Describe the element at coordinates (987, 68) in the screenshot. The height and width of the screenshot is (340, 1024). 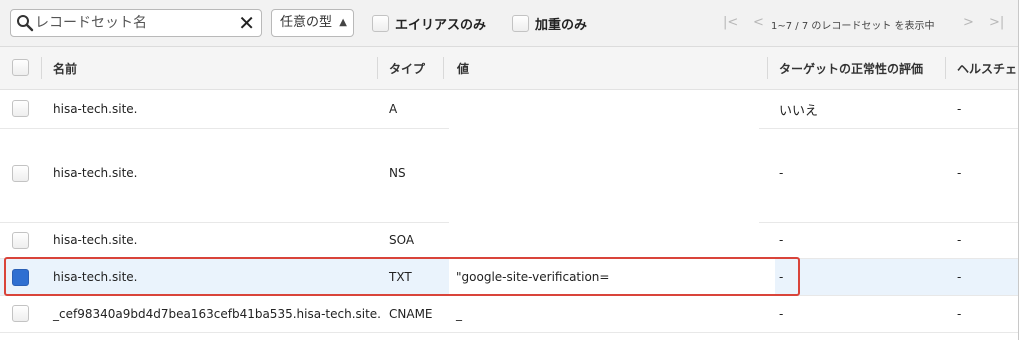
I see `column-header-health-check: ヘルスチェ` at that location.